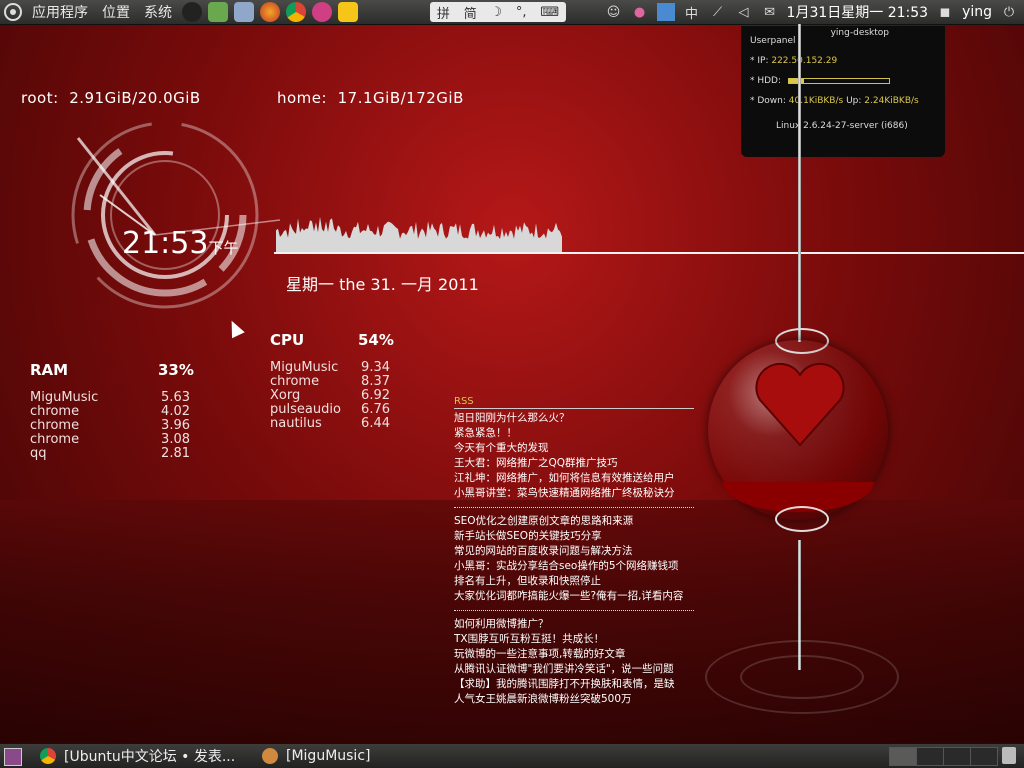  I want to click on cpu-percent: 54%, so click(376, 340).